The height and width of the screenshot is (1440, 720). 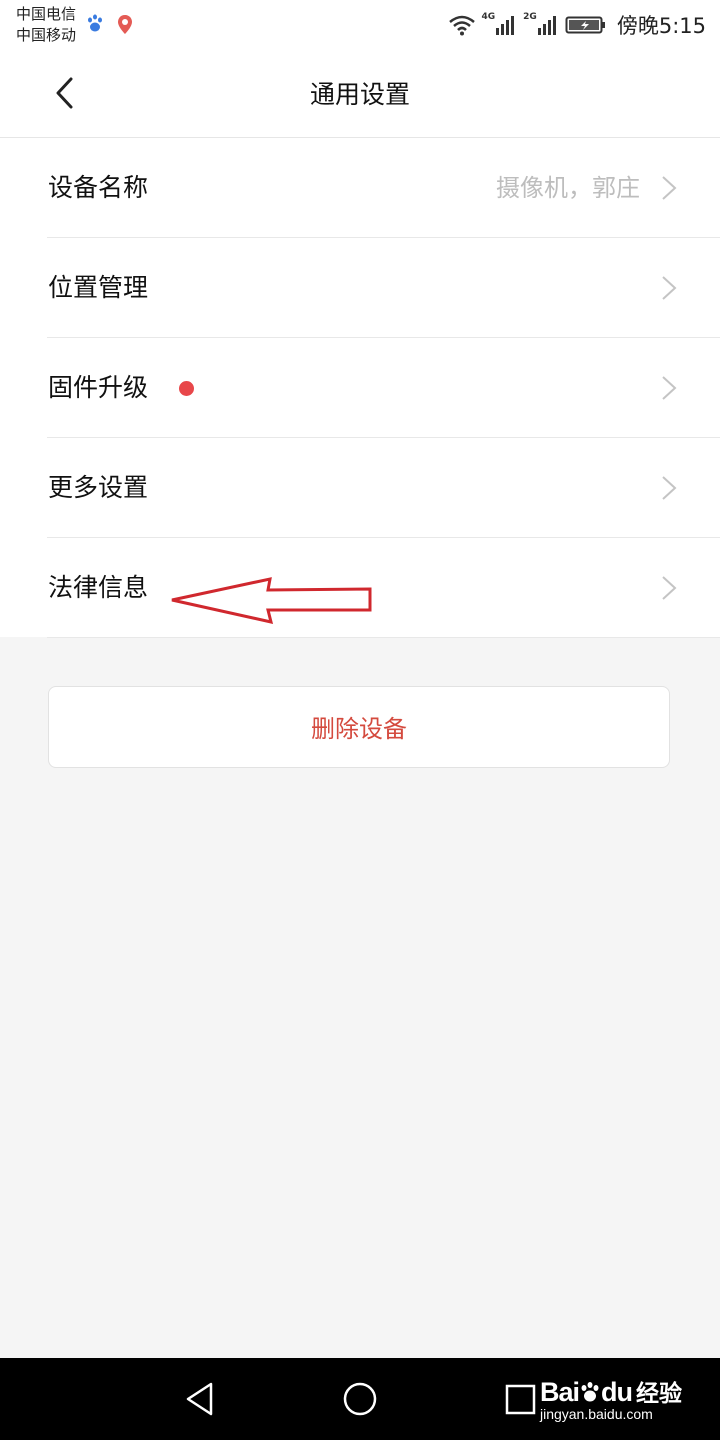 What do you see at coordinates (98, 487) in the screenshot?
I see `settings-item-label: 更多设置` at bounding box center [98, 487].